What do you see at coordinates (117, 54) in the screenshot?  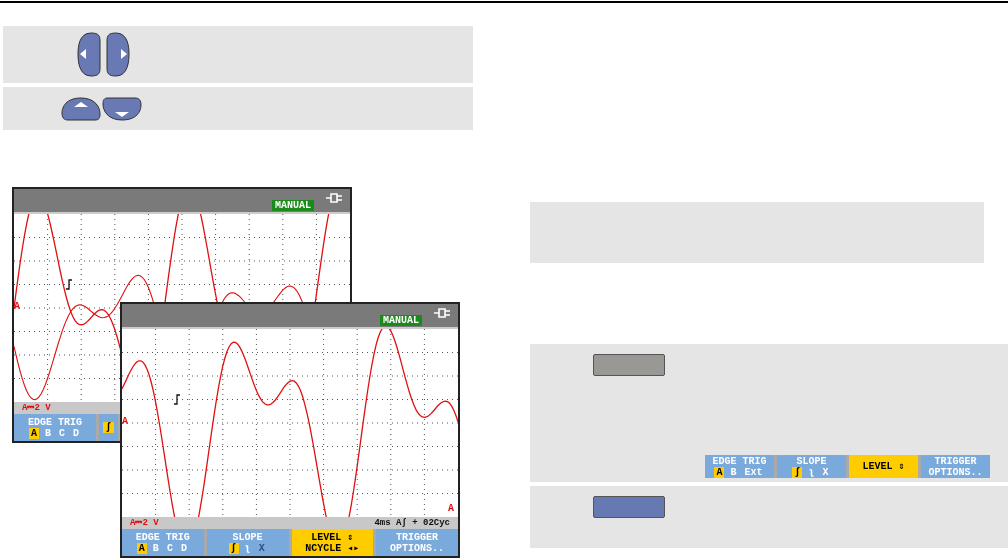 I see `right-arrow-key-icon` at bounding box center [117, 54].